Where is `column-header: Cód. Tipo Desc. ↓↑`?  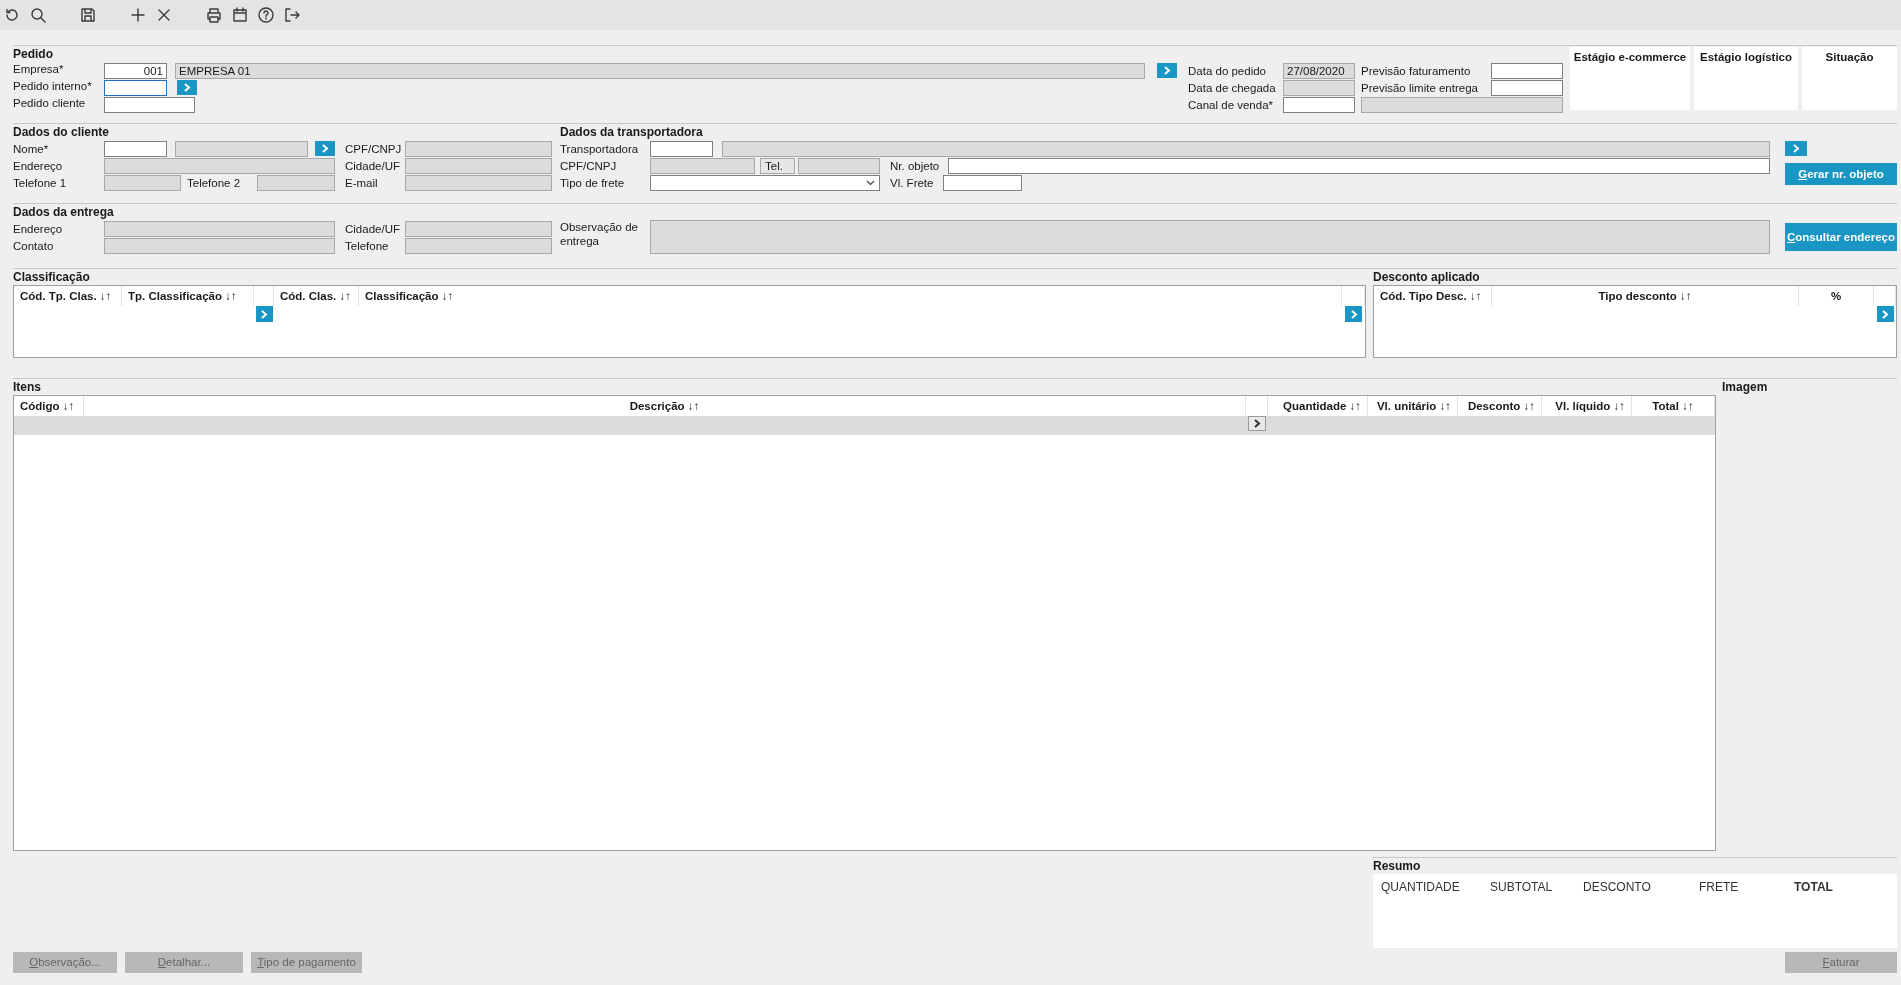
column-header: Cód. Tipo Desc. ↓↑ is located at coordinates (1433, 296).